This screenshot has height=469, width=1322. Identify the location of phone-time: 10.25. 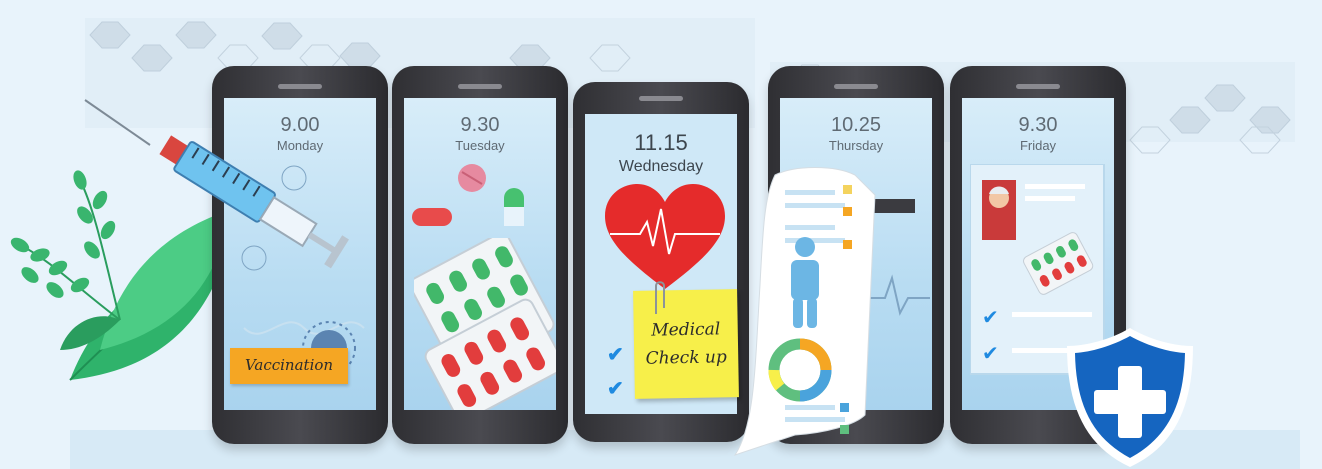
(856, 125).